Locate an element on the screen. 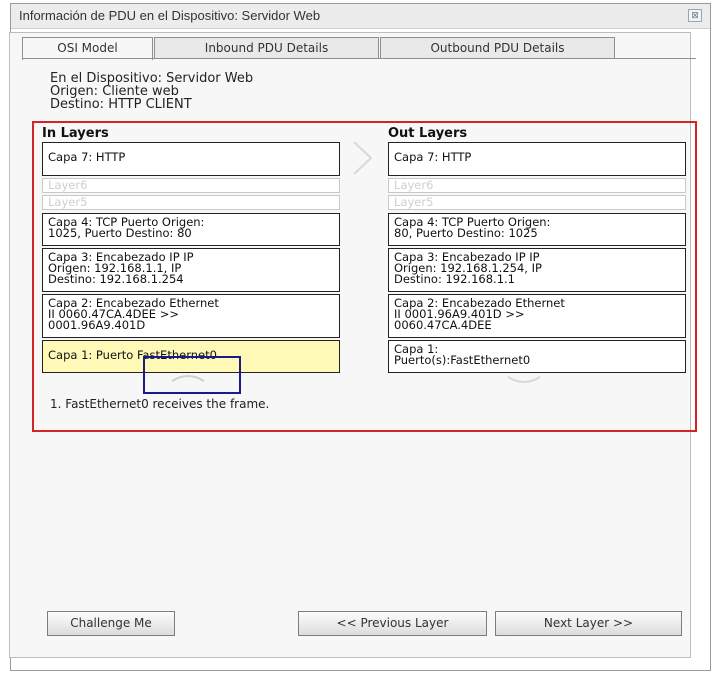 This screenshot has height=678, width=720. tab-osi-model: OSI Model is located at coordinates (87, 48).